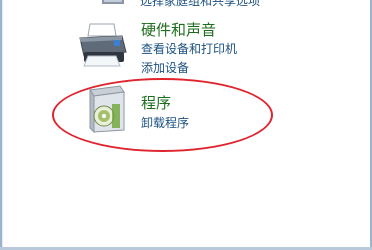 The image size is (372, 250). I want to click on window-frame-left-highlight, so click(2, 125).